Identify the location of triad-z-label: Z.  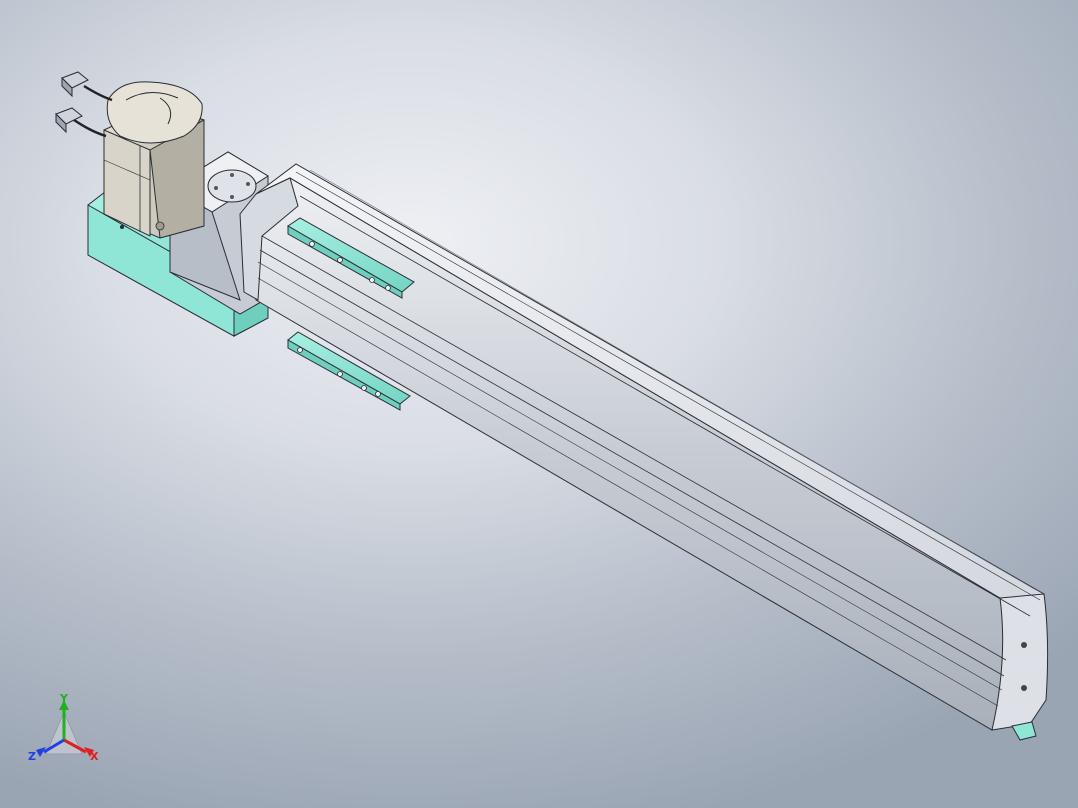
(32, 756).